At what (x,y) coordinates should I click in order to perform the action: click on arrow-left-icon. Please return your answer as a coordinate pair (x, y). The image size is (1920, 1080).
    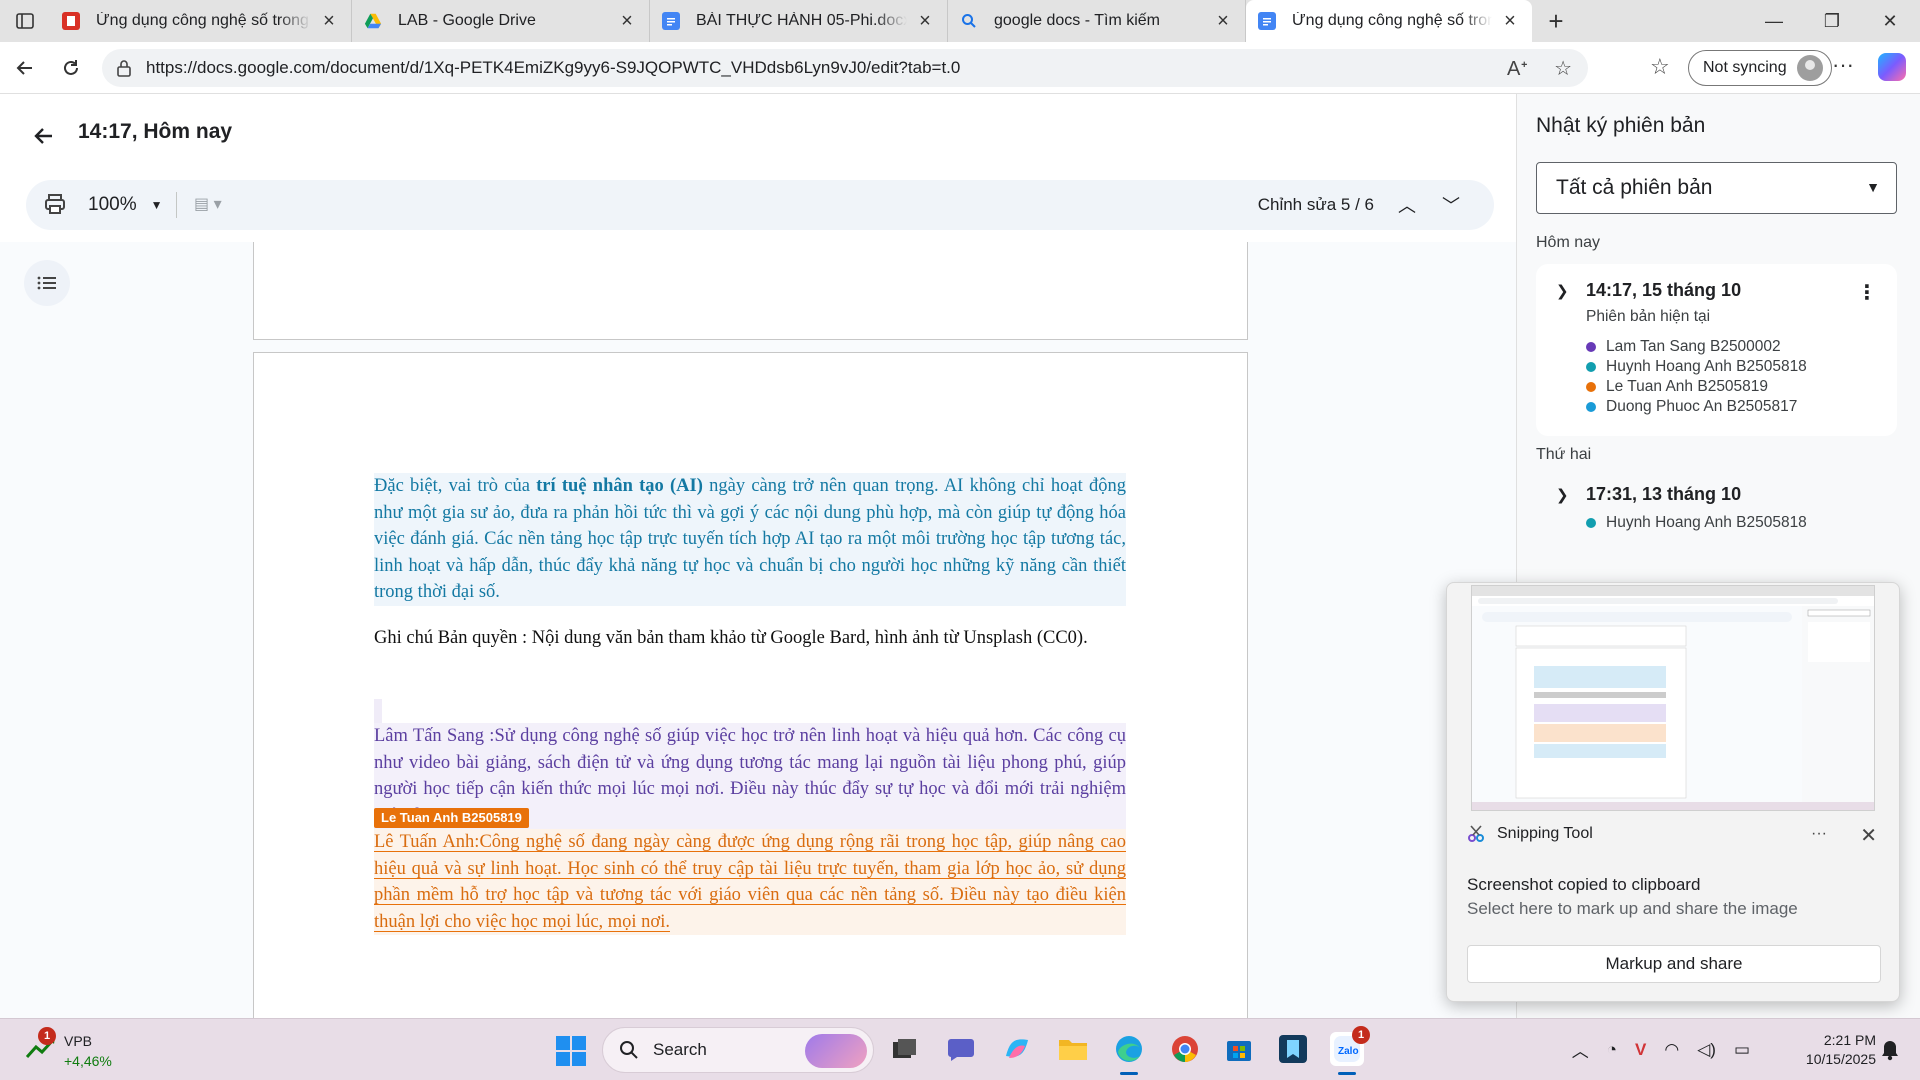
    Looking at the image, I should click on (43, 136).